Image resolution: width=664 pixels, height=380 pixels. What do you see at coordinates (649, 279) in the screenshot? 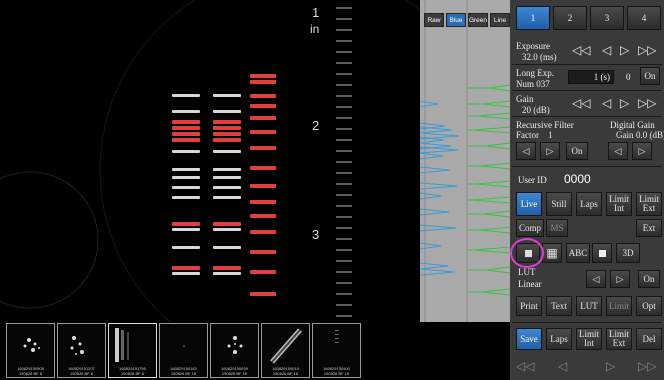
I see `lut-on-button: On` at bounding box center [649, 279].